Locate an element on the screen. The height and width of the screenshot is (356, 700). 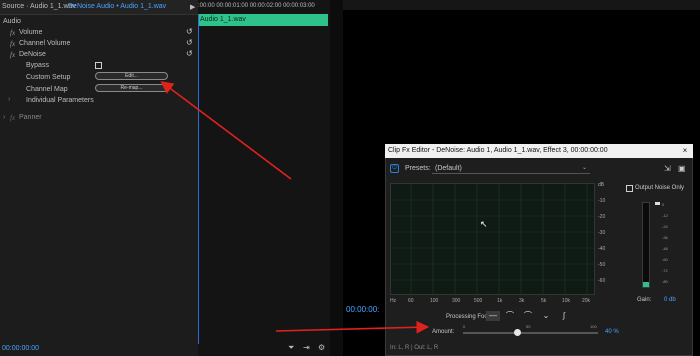
annotation-arrow-to-edit is located at coordinates (226, 130).